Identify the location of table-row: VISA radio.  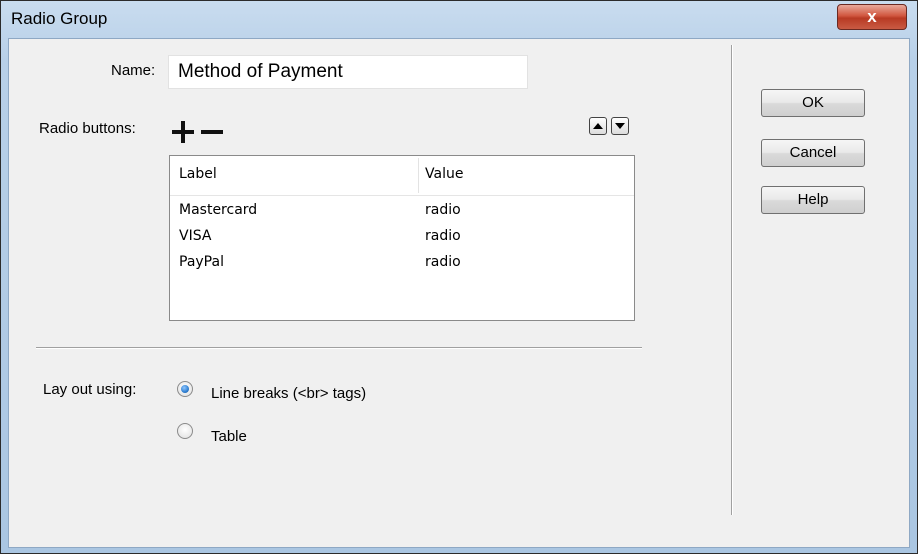
(402, 237).